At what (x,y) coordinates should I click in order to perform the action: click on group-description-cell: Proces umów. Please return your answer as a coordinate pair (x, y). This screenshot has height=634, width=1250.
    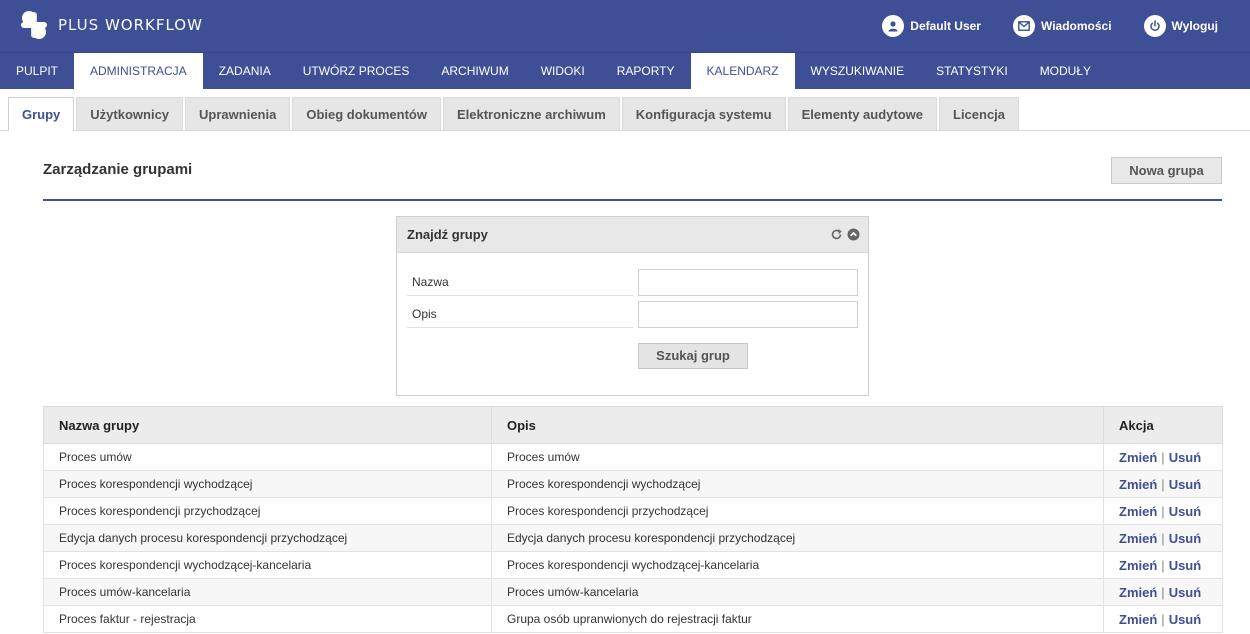
    Looking at the image, I should click on (797, 457).